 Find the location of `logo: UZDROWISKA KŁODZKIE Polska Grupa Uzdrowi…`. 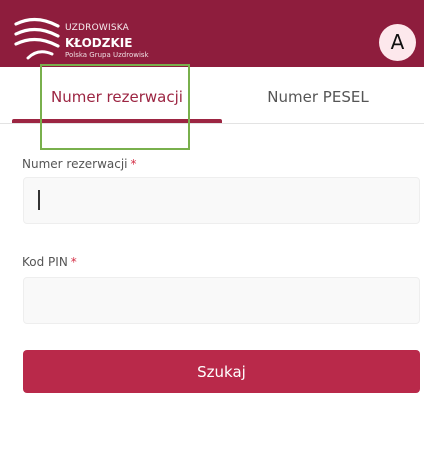

logo: UZDROWISKA KŁODZKIE Polska Grupa Uzdrowi… is located at coordinates (94, 37).